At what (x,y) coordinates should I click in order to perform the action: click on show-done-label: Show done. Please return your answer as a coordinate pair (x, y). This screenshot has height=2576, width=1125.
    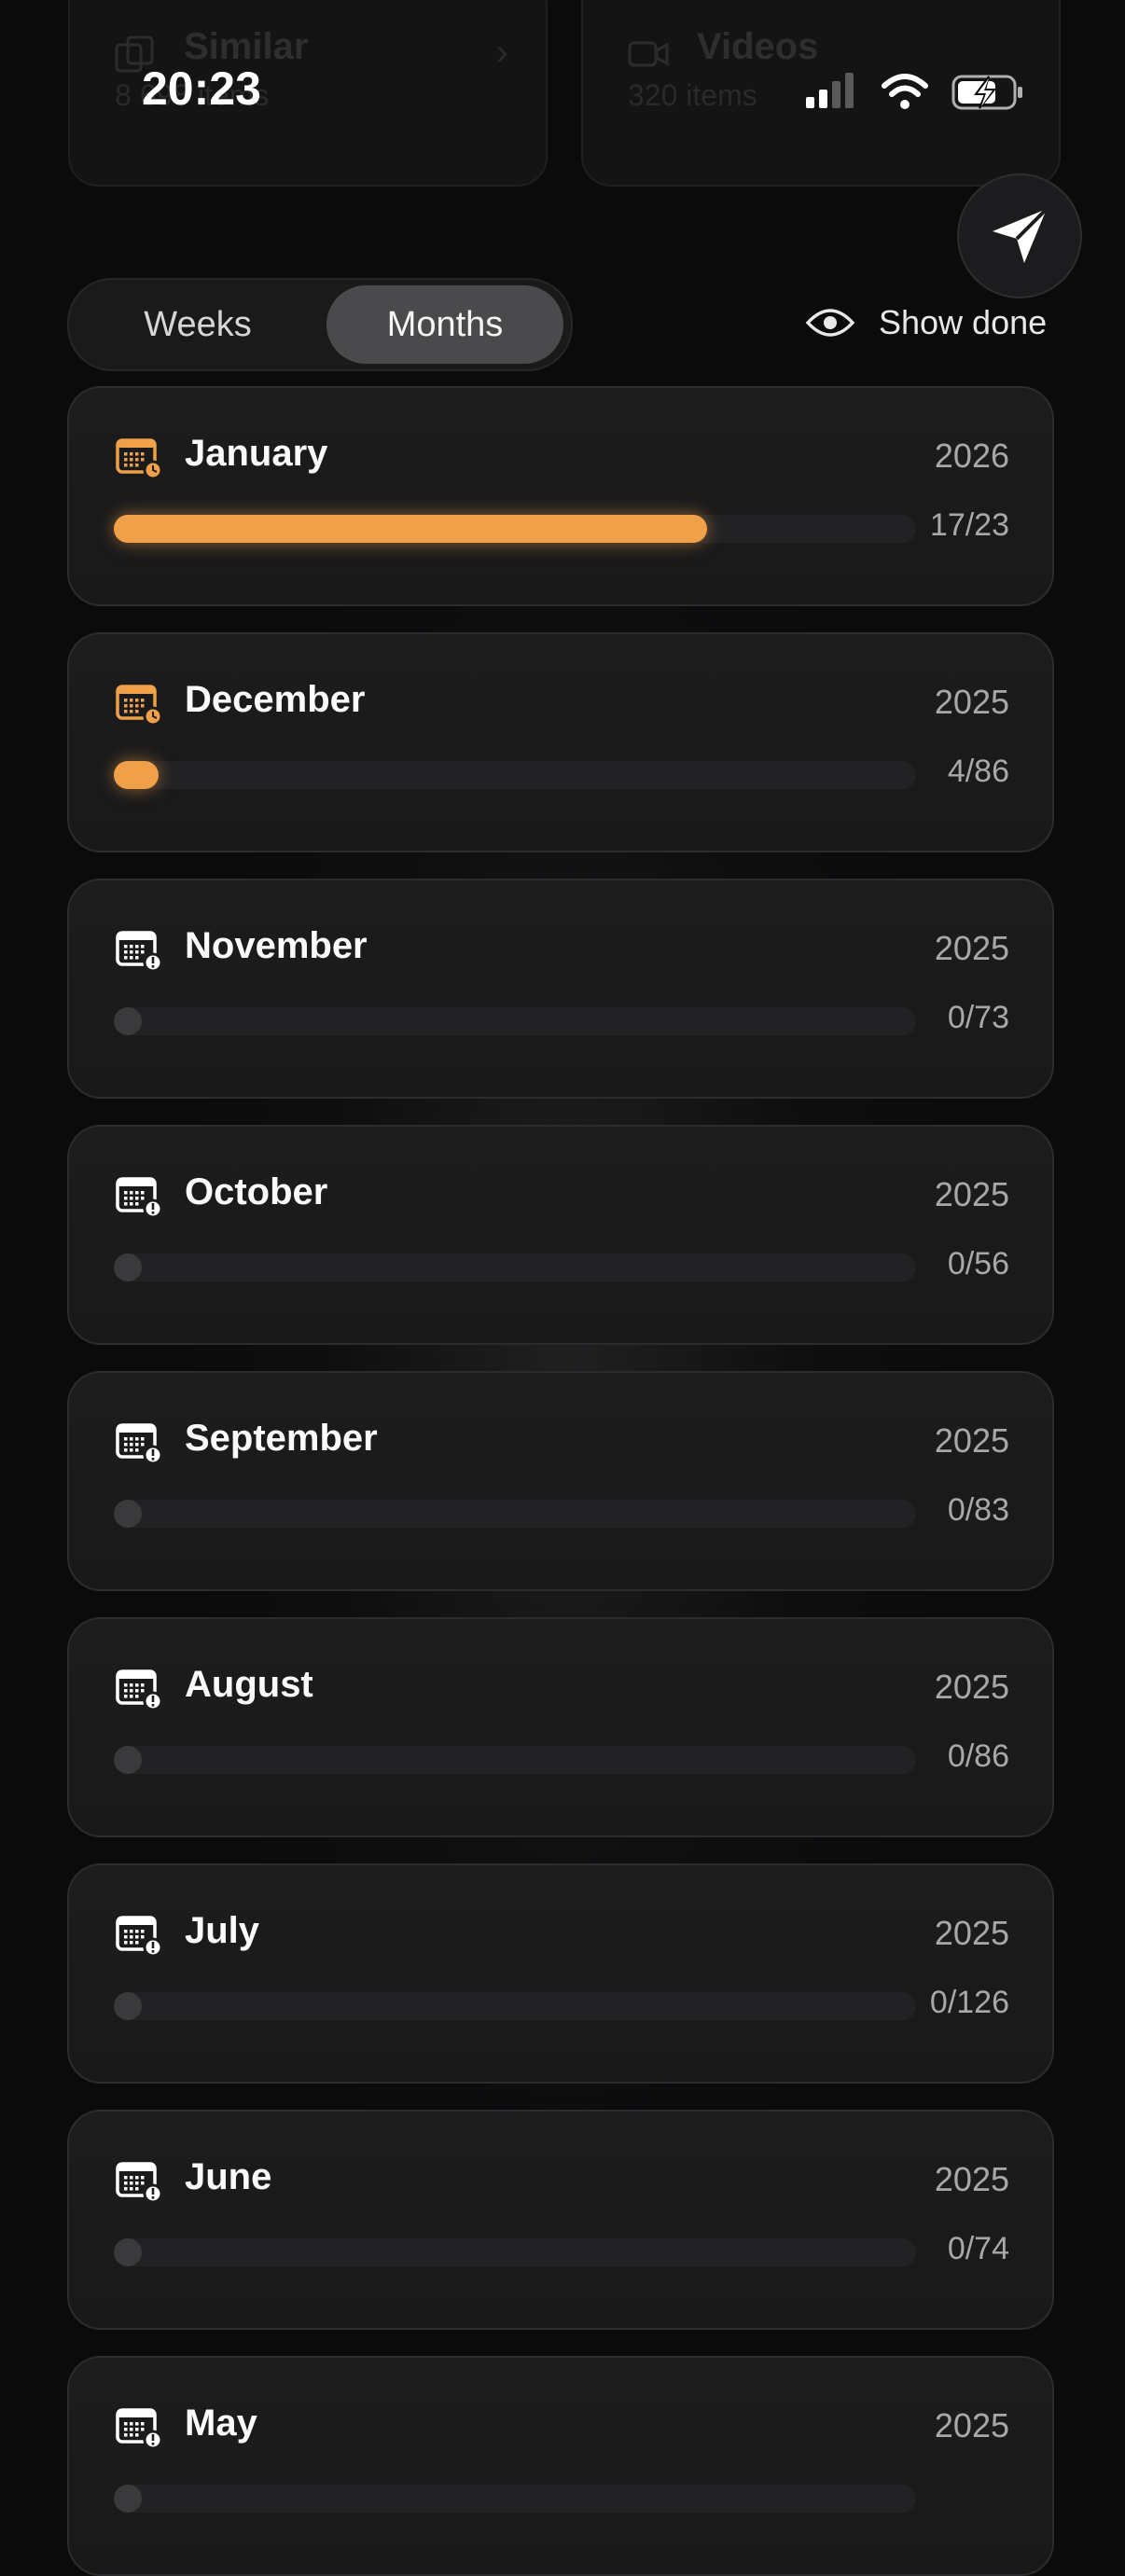
    Looking at the image, I should click on (964, 322).